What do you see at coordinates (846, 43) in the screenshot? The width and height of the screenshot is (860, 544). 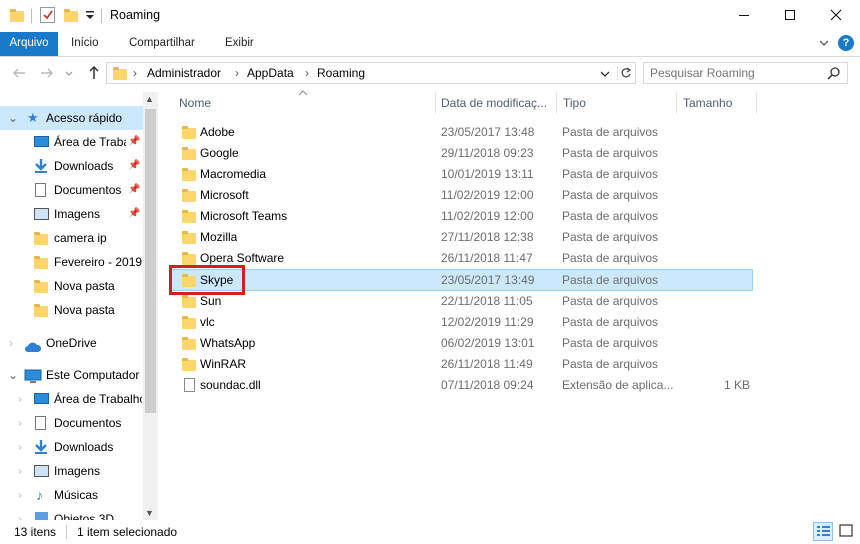 I see `help-icon: ?` at bounding box center [846, 43].